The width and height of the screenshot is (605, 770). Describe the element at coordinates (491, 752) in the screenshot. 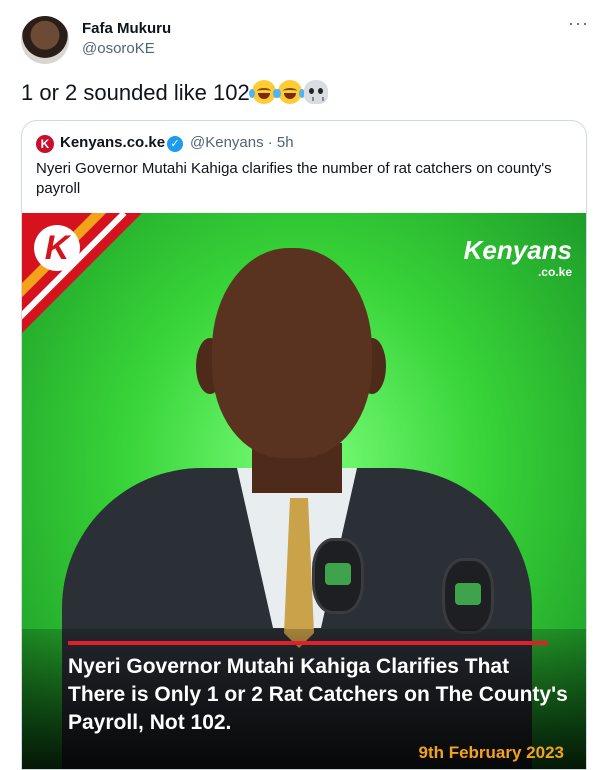

I see `image-date: 9th February 2023` at that location.